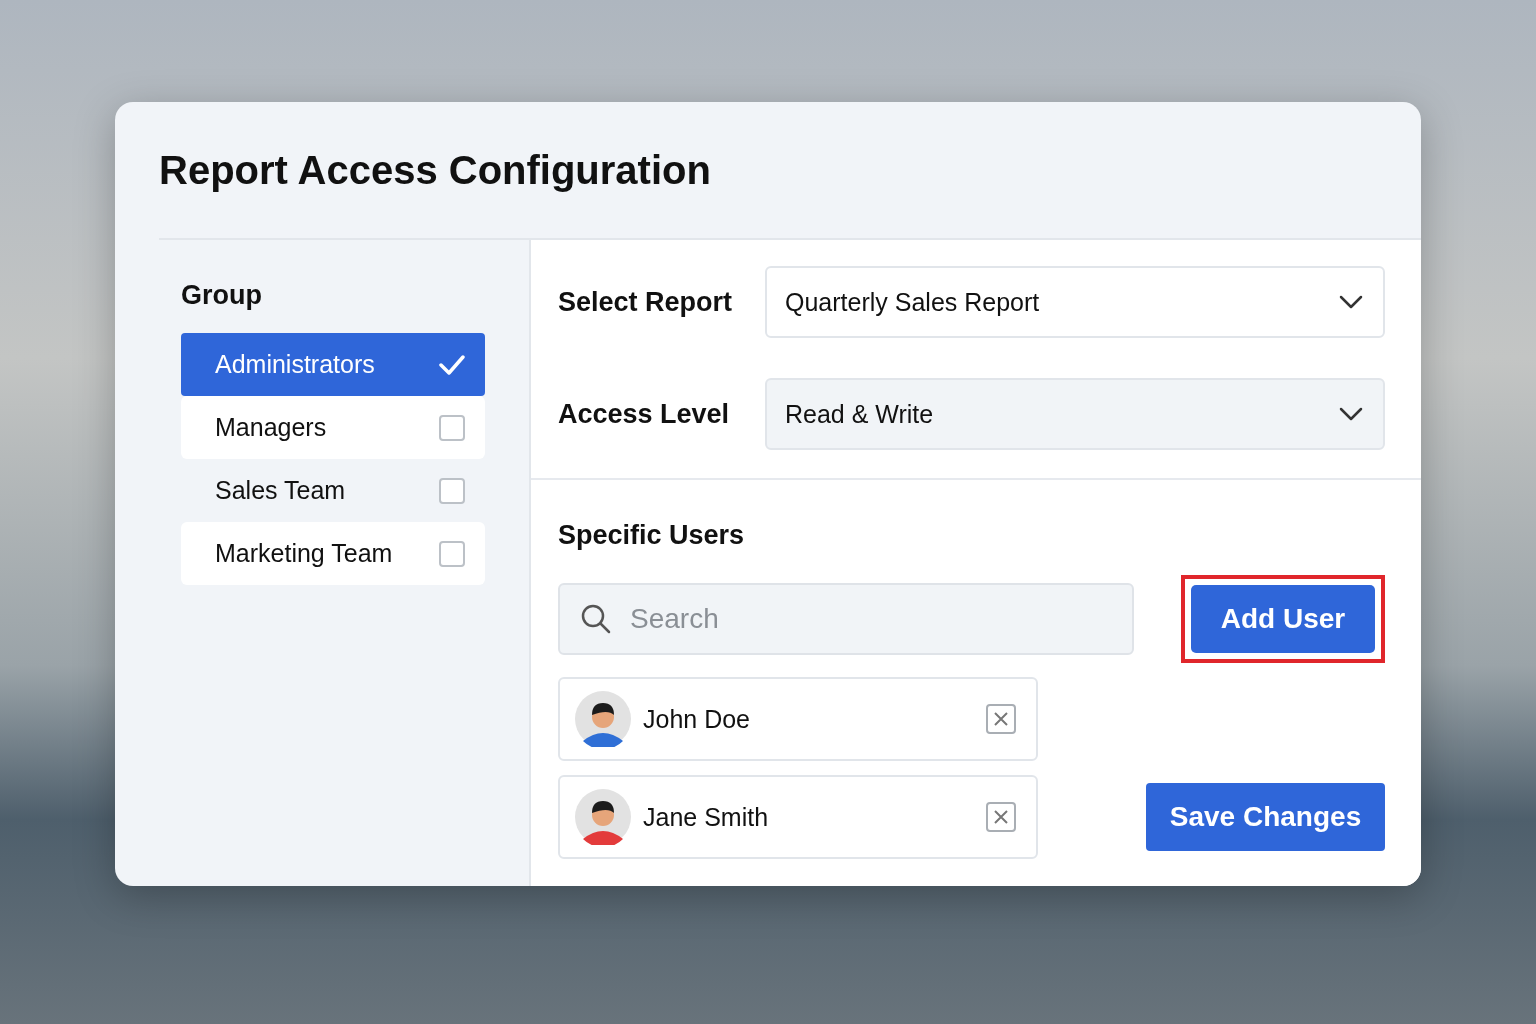 The height and width of the screenshot is (1024, 1536). Describe the element at coordinates (1075, 414) in the screenshot. I see `dropdown-field: Read & Write` at that location.